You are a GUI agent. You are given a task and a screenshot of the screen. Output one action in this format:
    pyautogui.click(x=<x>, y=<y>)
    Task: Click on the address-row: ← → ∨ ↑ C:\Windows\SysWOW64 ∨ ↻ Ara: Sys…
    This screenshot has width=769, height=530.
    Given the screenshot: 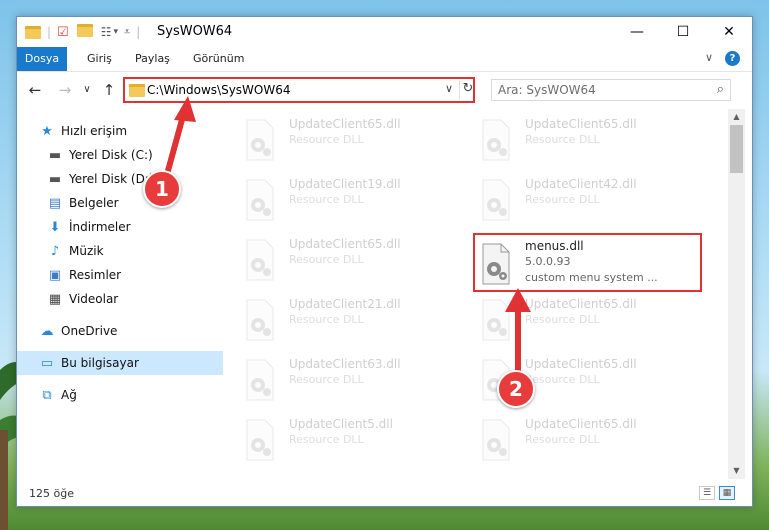 What is the action you would take?
    pyautogui.click(x=384, y=90)
    